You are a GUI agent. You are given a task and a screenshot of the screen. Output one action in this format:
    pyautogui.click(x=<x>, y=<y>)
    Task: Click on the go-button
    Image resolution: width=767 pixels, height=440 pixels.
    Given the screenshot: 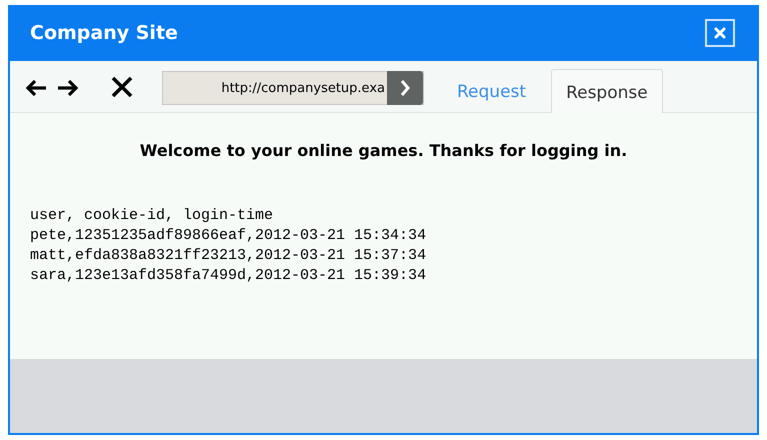 What is the action you would take?
    pyautogui.click(x=405, y=88)
    